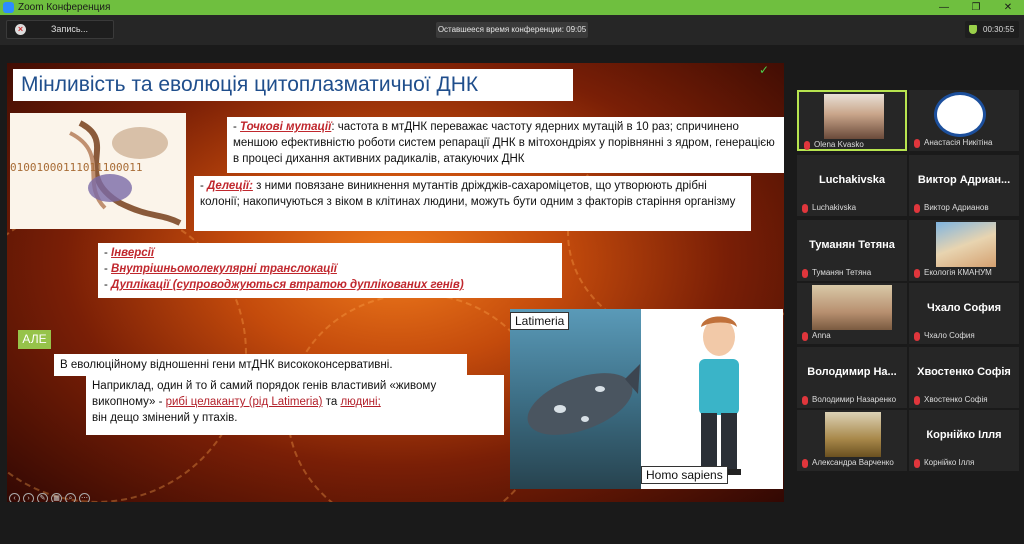  I want to click on pen-icon: ✎, so click(42, 497).